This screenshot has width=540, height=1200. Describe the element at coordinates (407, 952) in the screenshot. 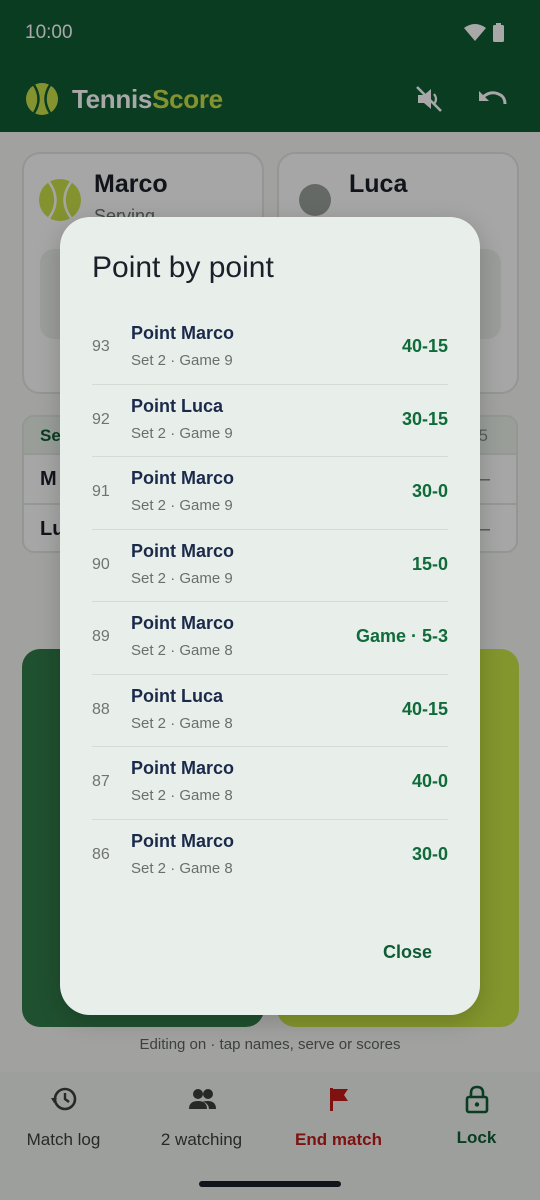

I see `close-button: Close` at that location.